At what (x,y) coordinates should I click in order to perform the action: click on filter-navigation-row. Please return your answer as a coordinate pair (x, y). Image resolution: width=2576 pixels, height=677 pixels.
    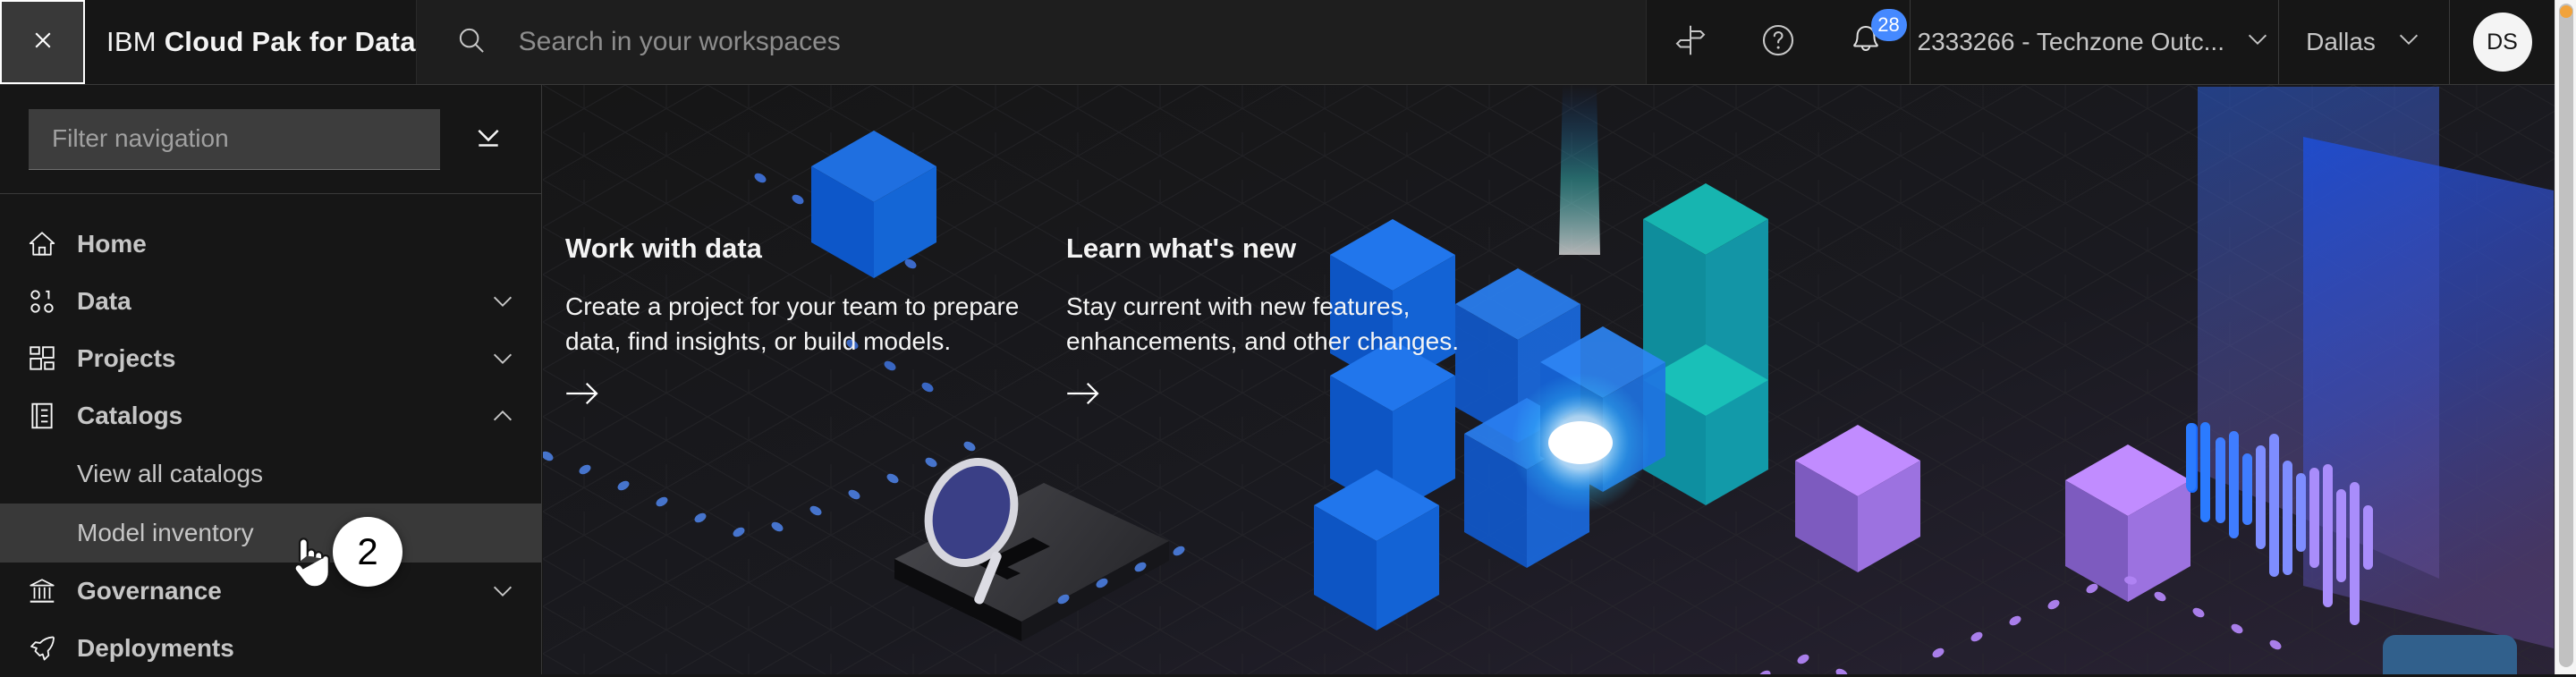
    Looking at the image, I should click on (270, 139).